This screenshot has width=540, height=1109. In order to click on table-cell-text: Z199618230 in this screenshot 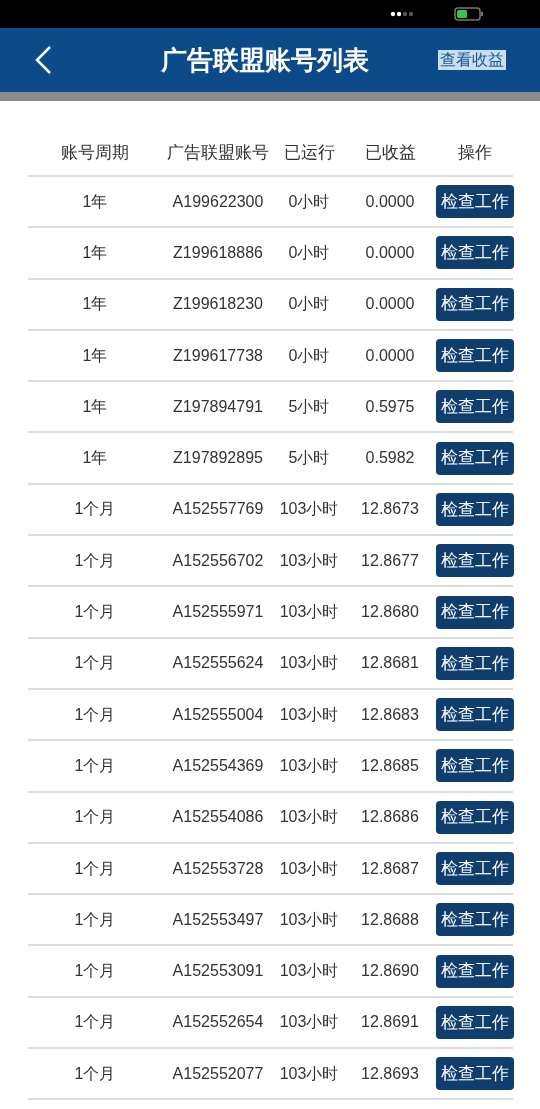, I will do `click(218, 304)`.